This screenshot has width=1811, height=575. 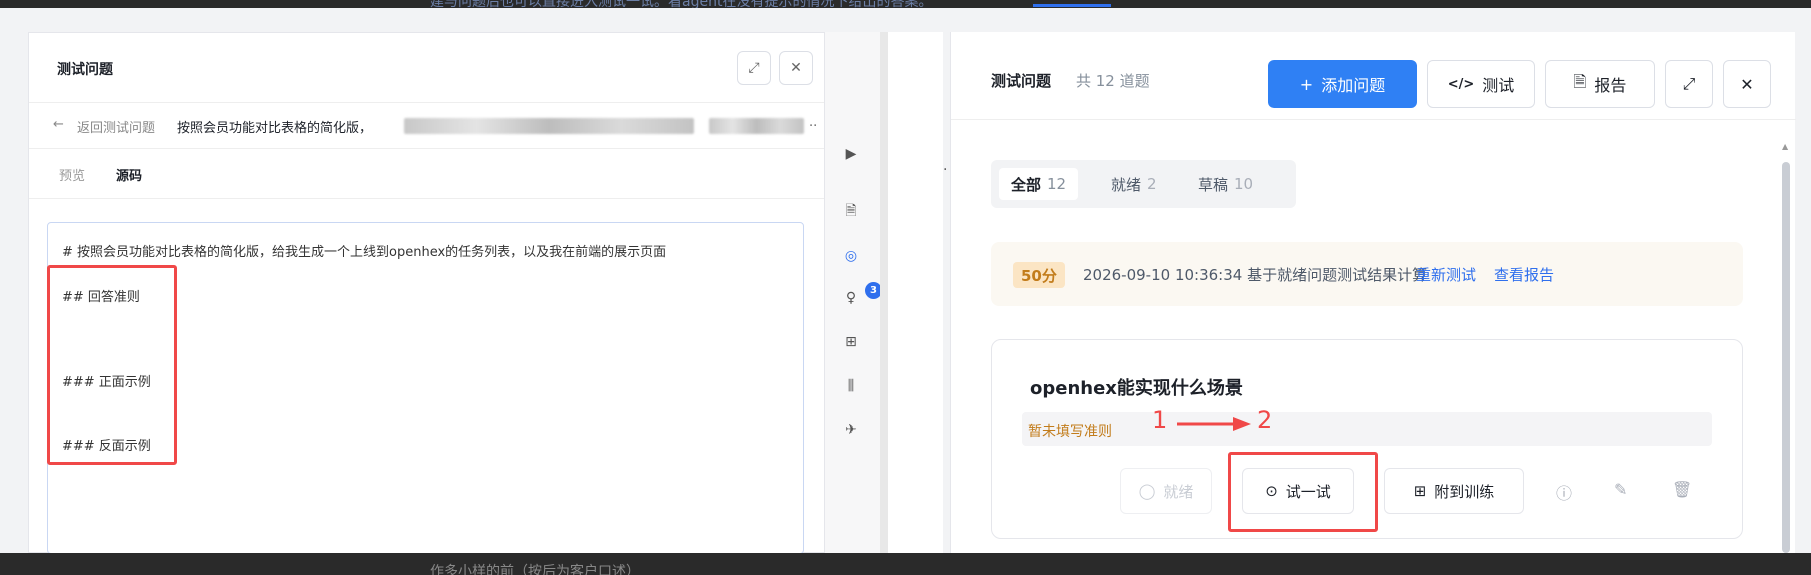 I want to click on background-bottom-strip: 作多小样的前（按后为客户口述）, so click(x=905, y=564).